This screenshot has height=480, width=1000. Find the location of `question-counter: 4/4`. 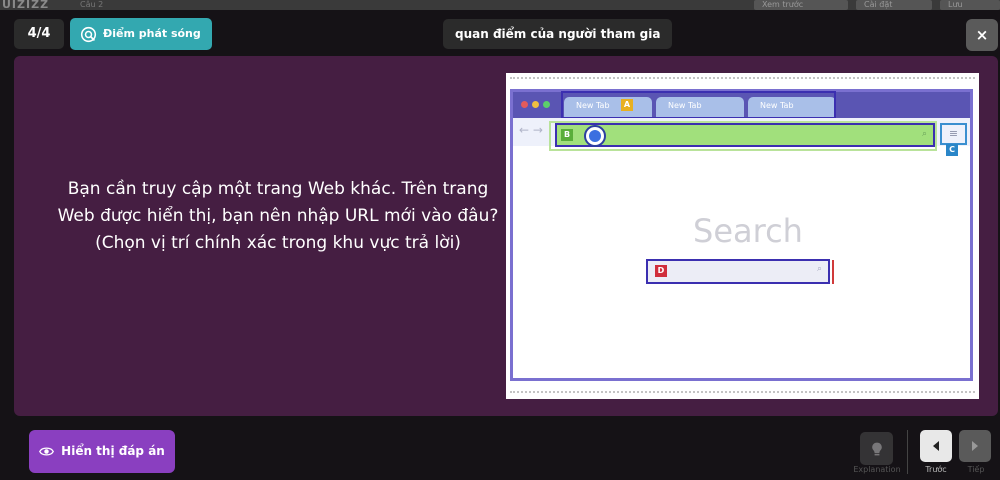

question-counter: 4/4 is located at coordinates (39, 34).